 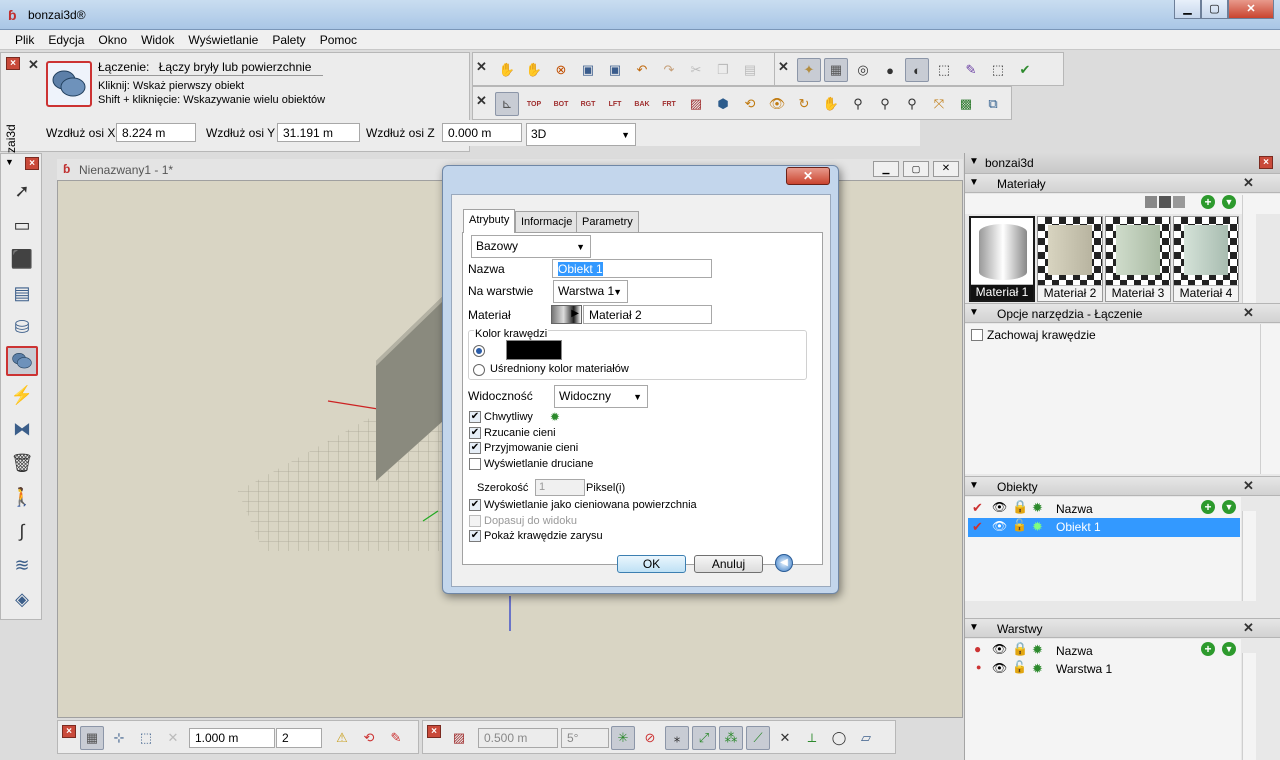 What do you see at coordinates (999, 649) in the screenshot?
I see `layers-visibility-icon: 👁` at bounding box center [999, 649].